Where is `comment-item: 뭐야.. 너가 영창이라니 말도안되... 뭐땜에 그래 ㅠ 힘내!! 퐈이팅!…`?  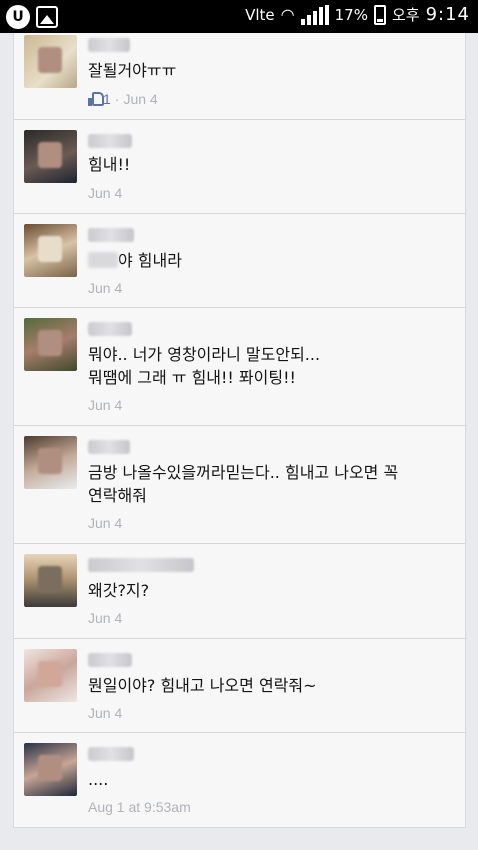 comment-item: 뭐야.. 너가 영창이라니 말도안되... 뭐땜에 그래 ㅠ 힘내!! 퐈이팅!… is located at coordinates (239, 367).